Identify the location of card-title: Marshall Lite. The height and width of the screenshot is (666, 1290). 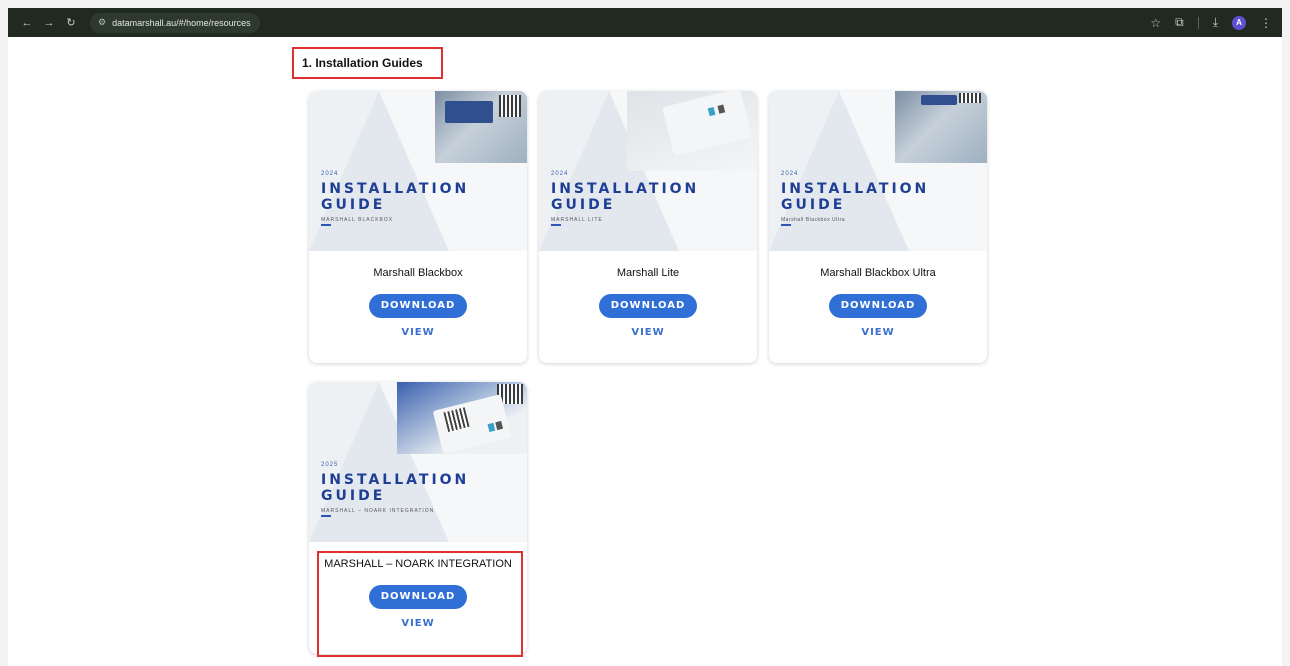
(648, 273).